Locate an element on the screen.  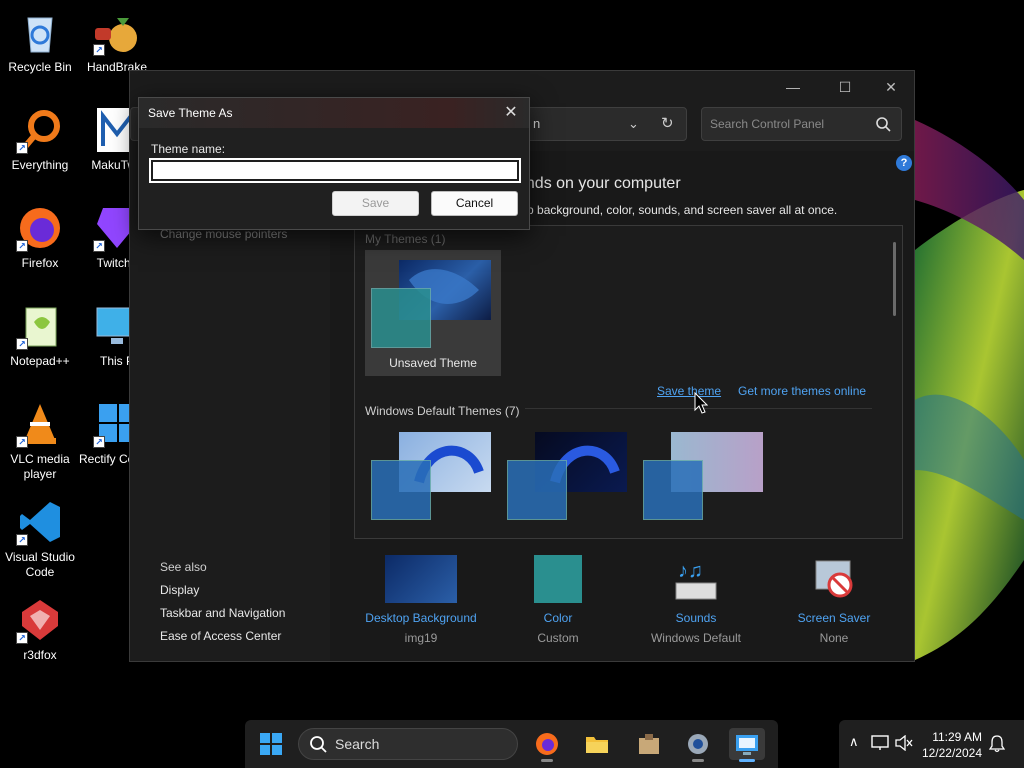
screen-saver-value: None is located at coordinates (834, 638).